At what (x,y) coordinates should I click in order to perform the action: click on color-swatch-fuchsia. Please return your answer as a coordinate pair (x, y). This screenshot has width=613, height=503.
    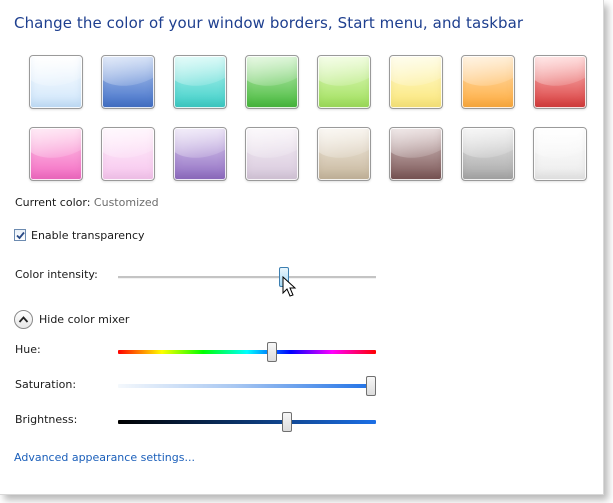
    Looking at the image, I should click on (56, 154).